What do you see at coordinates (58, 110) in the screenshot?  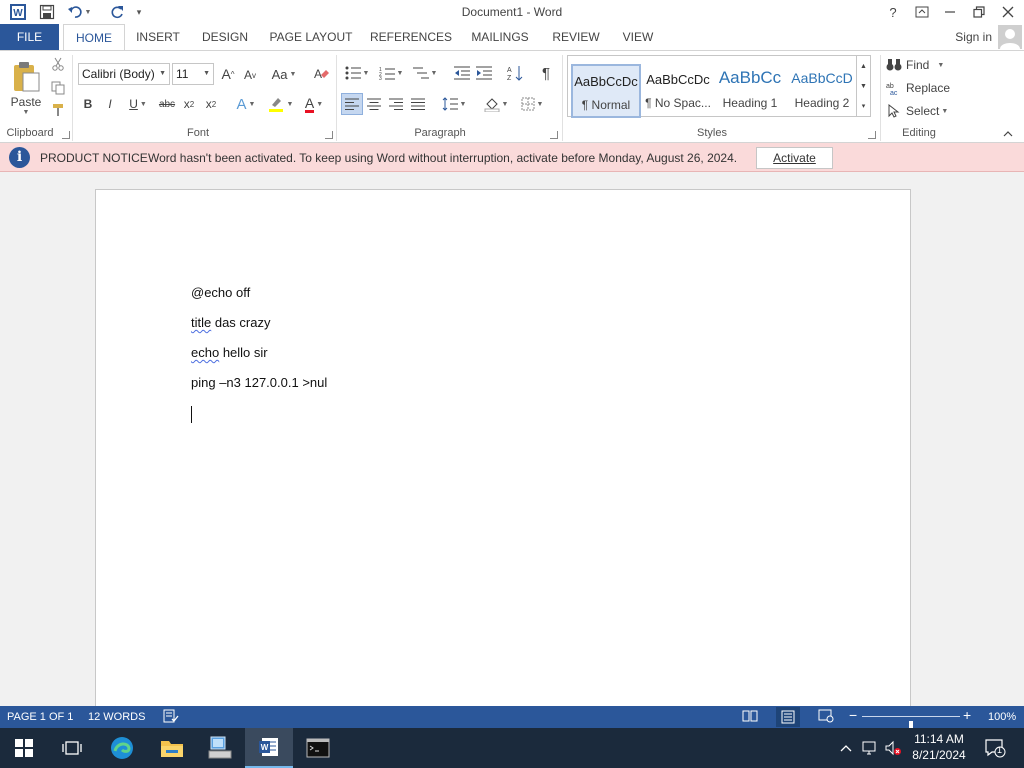 I see `format-painter-icon` at bounding box center [58, 110].